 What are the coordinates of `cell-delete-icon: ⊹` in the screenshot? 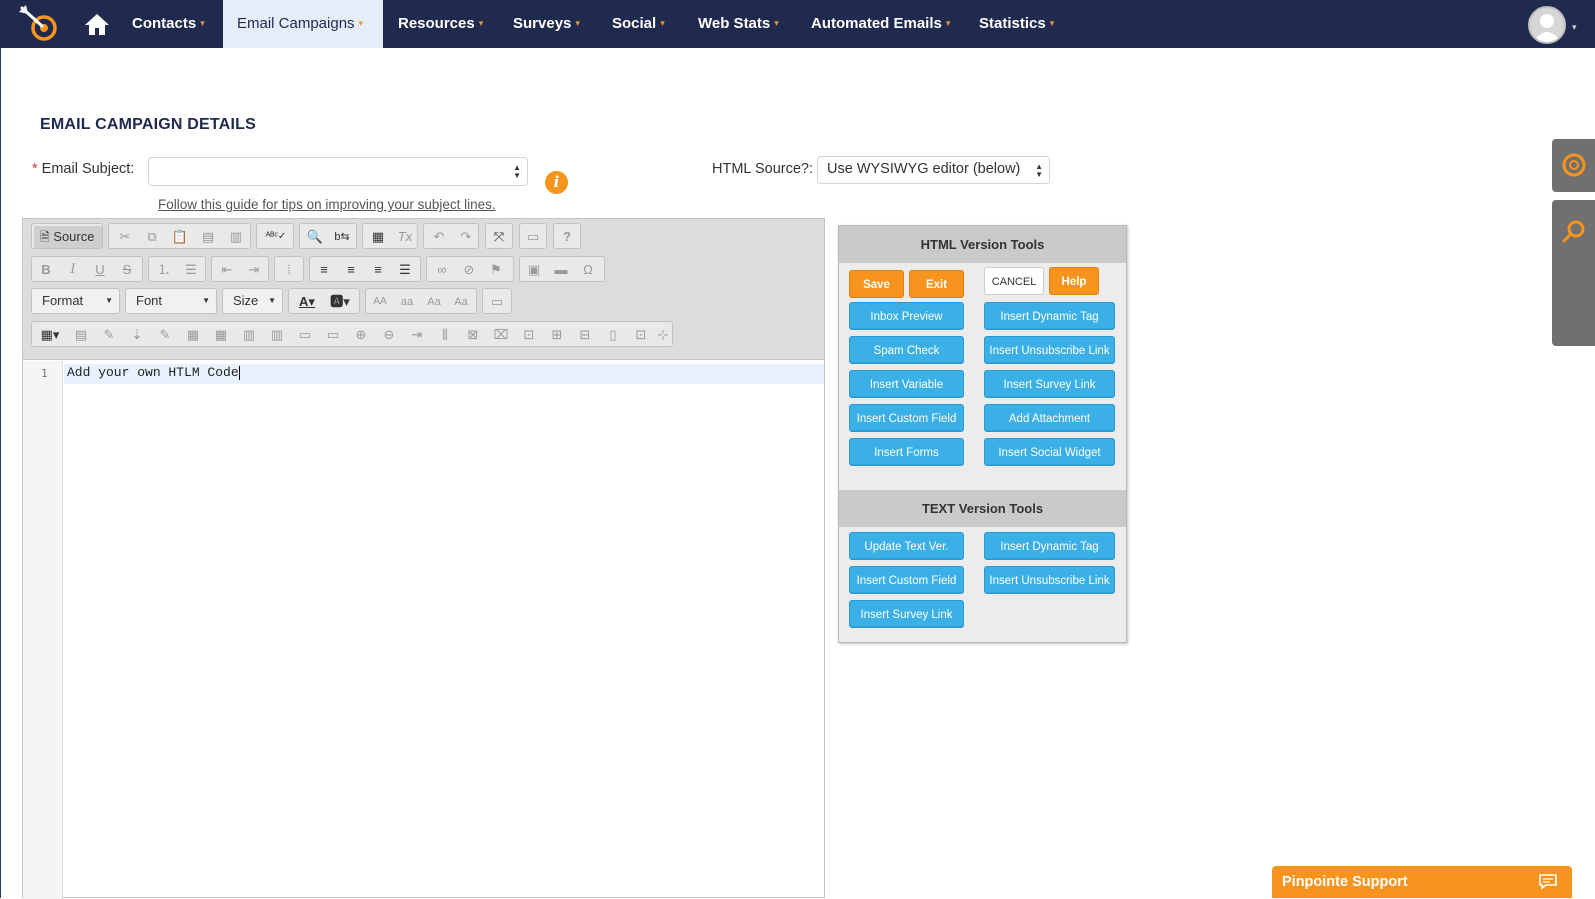 It's located at (663, 335).